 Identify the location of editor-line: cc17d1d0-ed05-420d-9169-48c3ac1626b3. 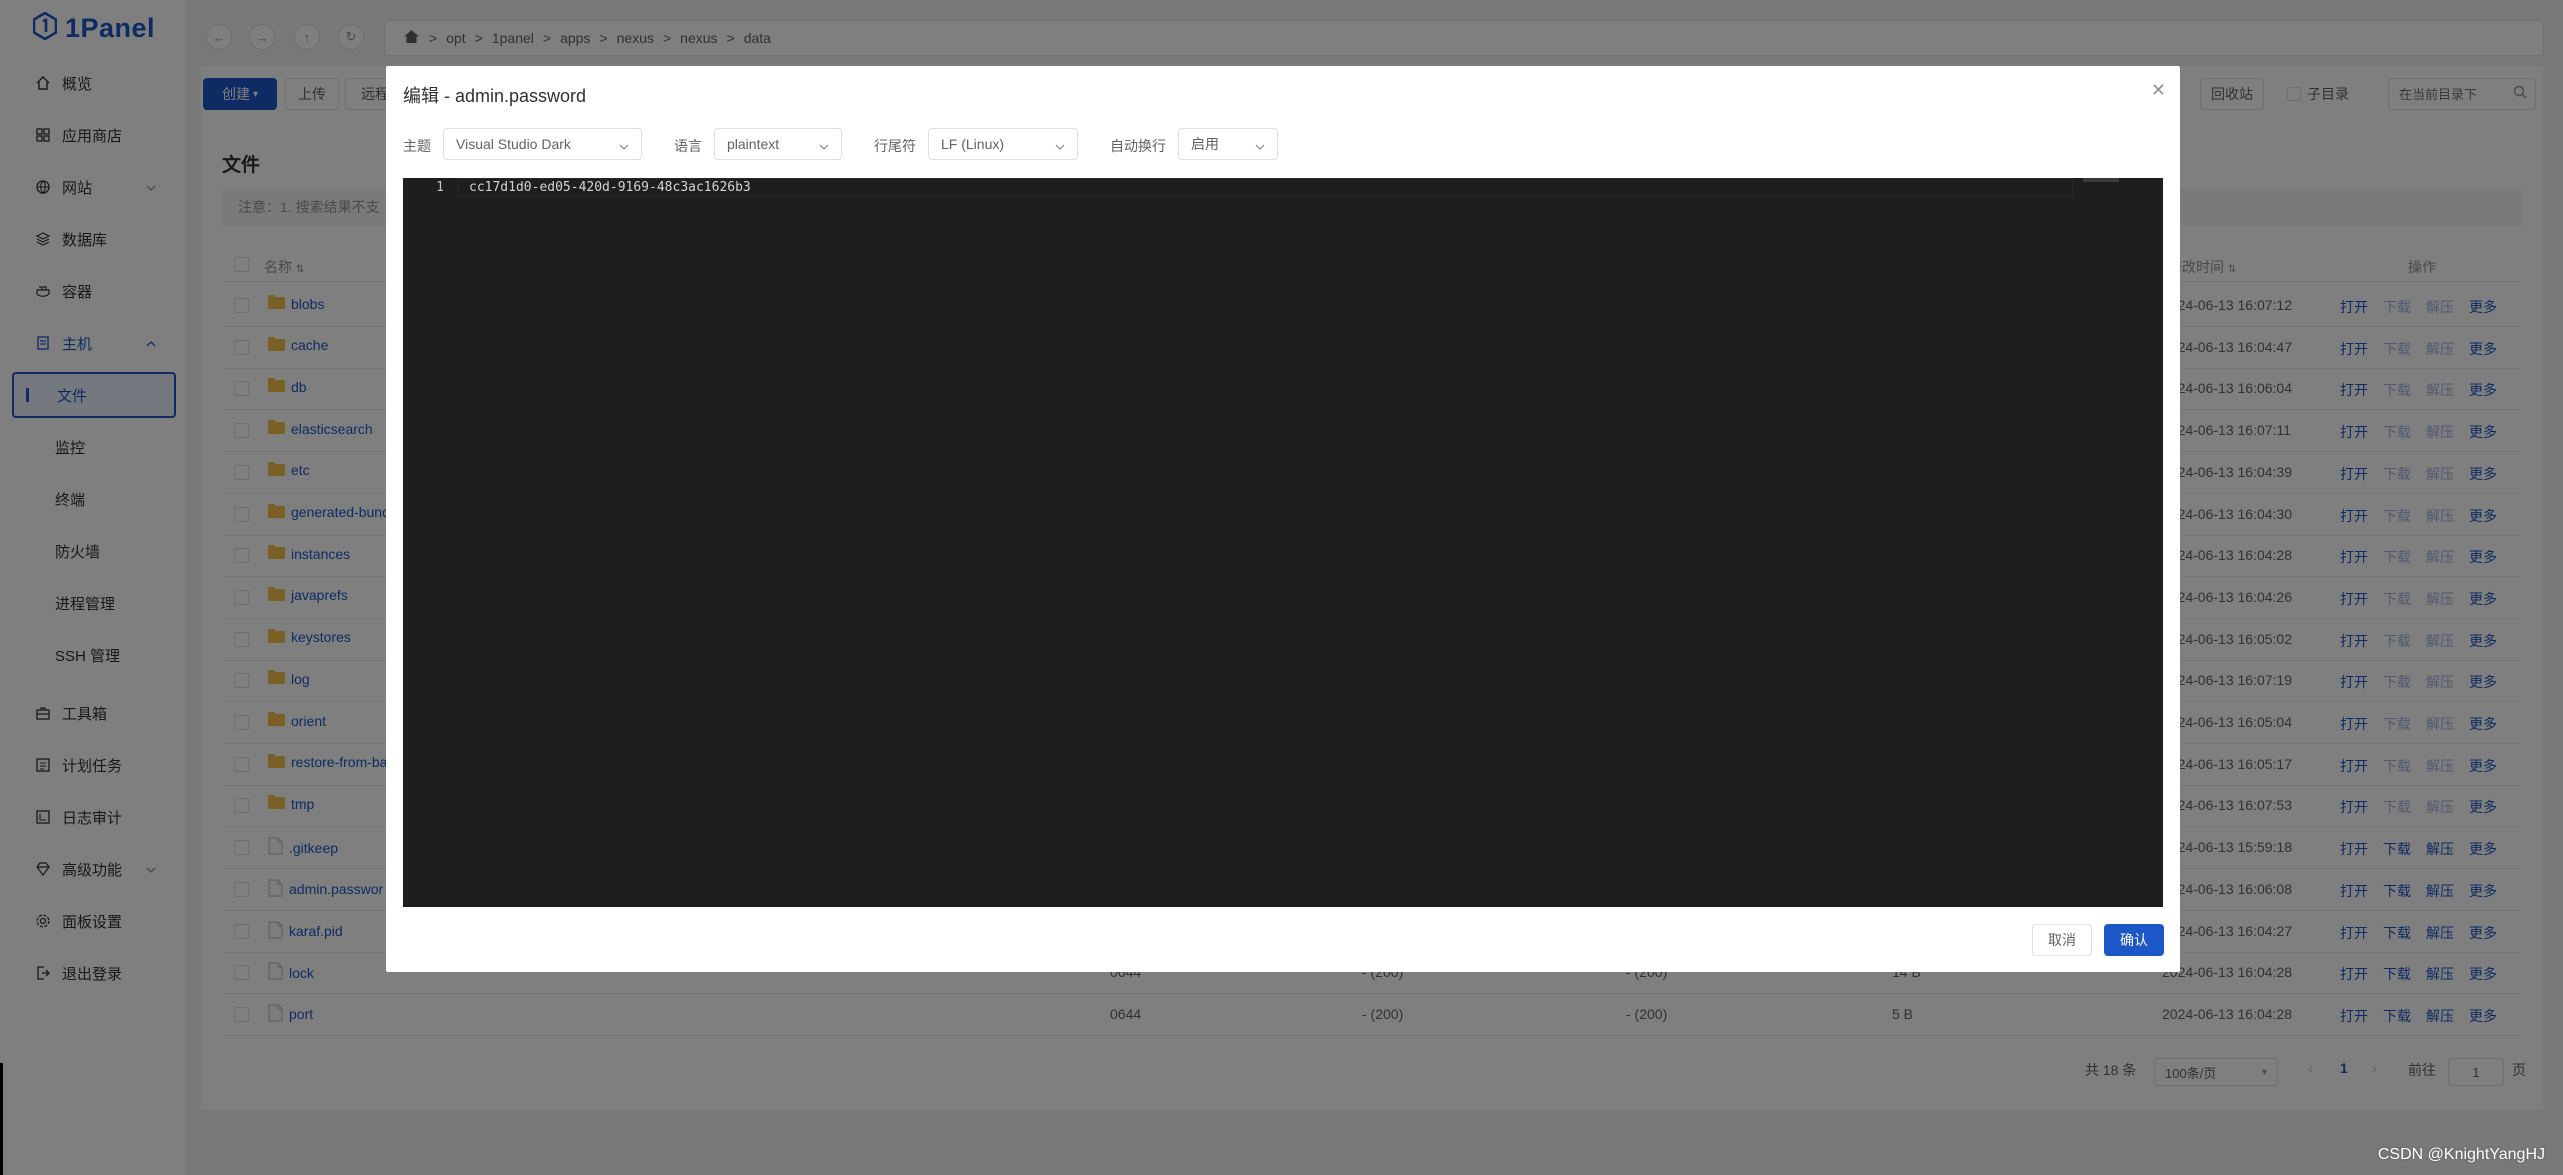
(1265, 187).